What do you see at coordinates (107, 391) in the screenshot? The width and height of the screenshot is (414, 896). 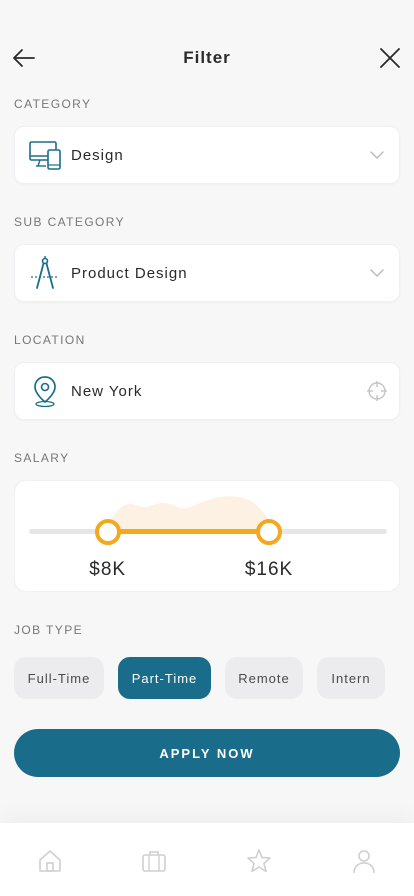 I see `location-value: New York` at bounding box center [107, 391].